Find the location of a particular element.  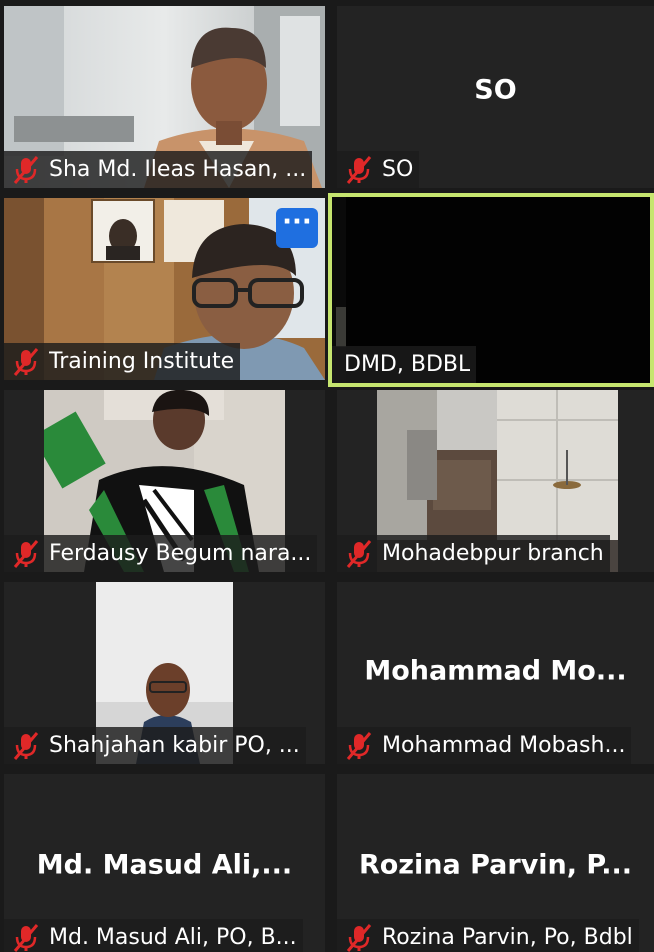

participant-name-label: Rozina Parvin, Po, Bdbl is located at coordinates (488, 935).